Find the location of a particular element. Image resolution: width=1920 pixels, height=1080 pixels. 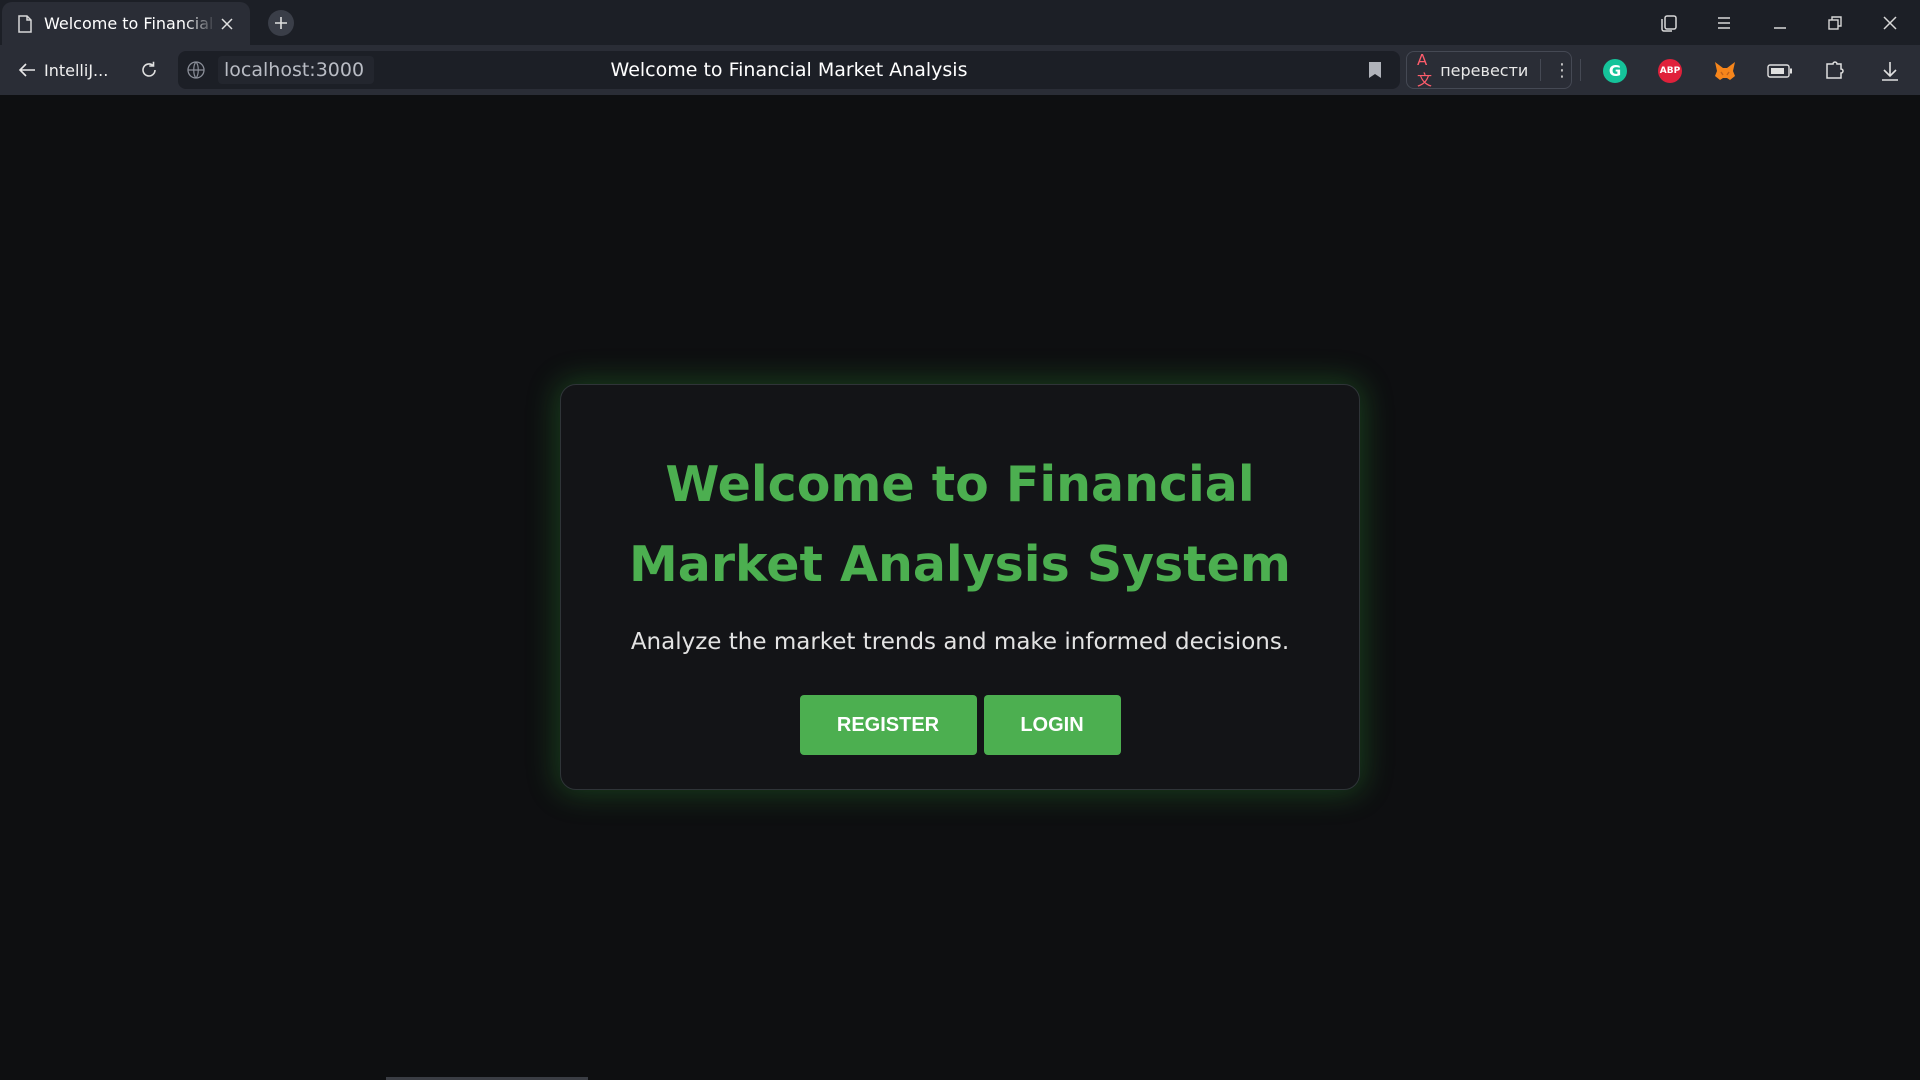

browser-tab: Welcome to Financial Market Analysis is located at coordinates (126, 23).